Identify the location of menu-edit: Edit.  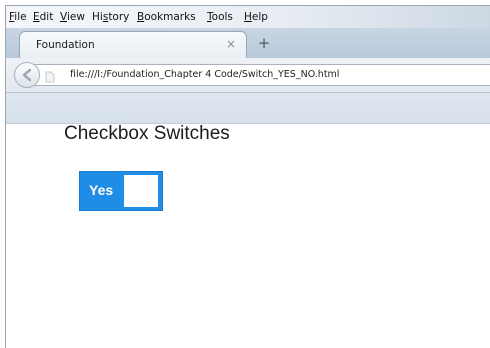
(43, 17).